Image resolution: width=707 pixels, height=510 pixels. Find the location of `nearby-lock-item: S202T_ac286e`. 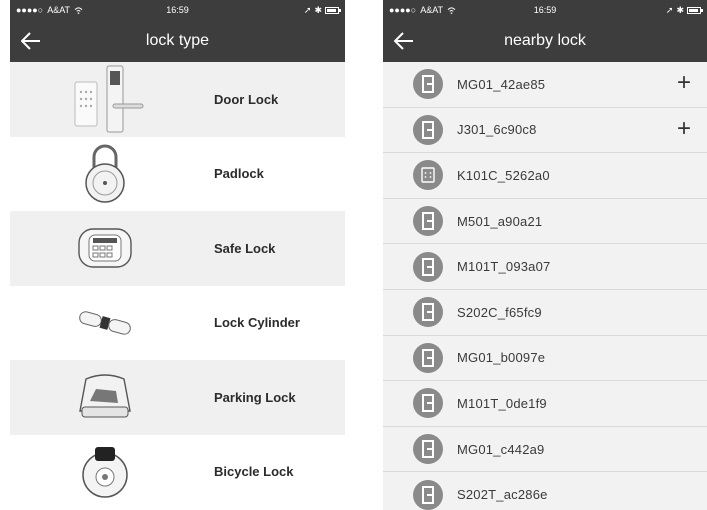

nearby-lock-item: S202T_ac286e is located at coordinates (545, 491).